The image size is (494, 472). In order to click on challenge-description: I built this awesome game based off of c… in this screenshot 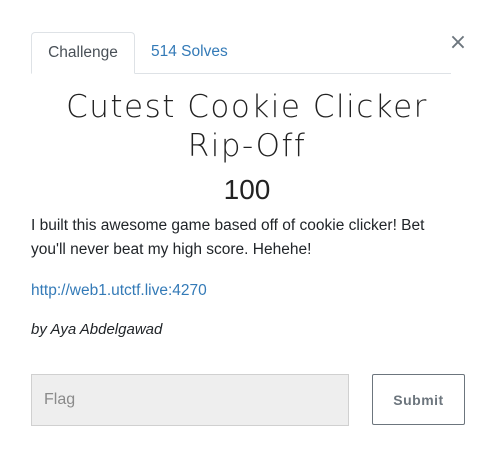, I will do `click(228, 237)`.